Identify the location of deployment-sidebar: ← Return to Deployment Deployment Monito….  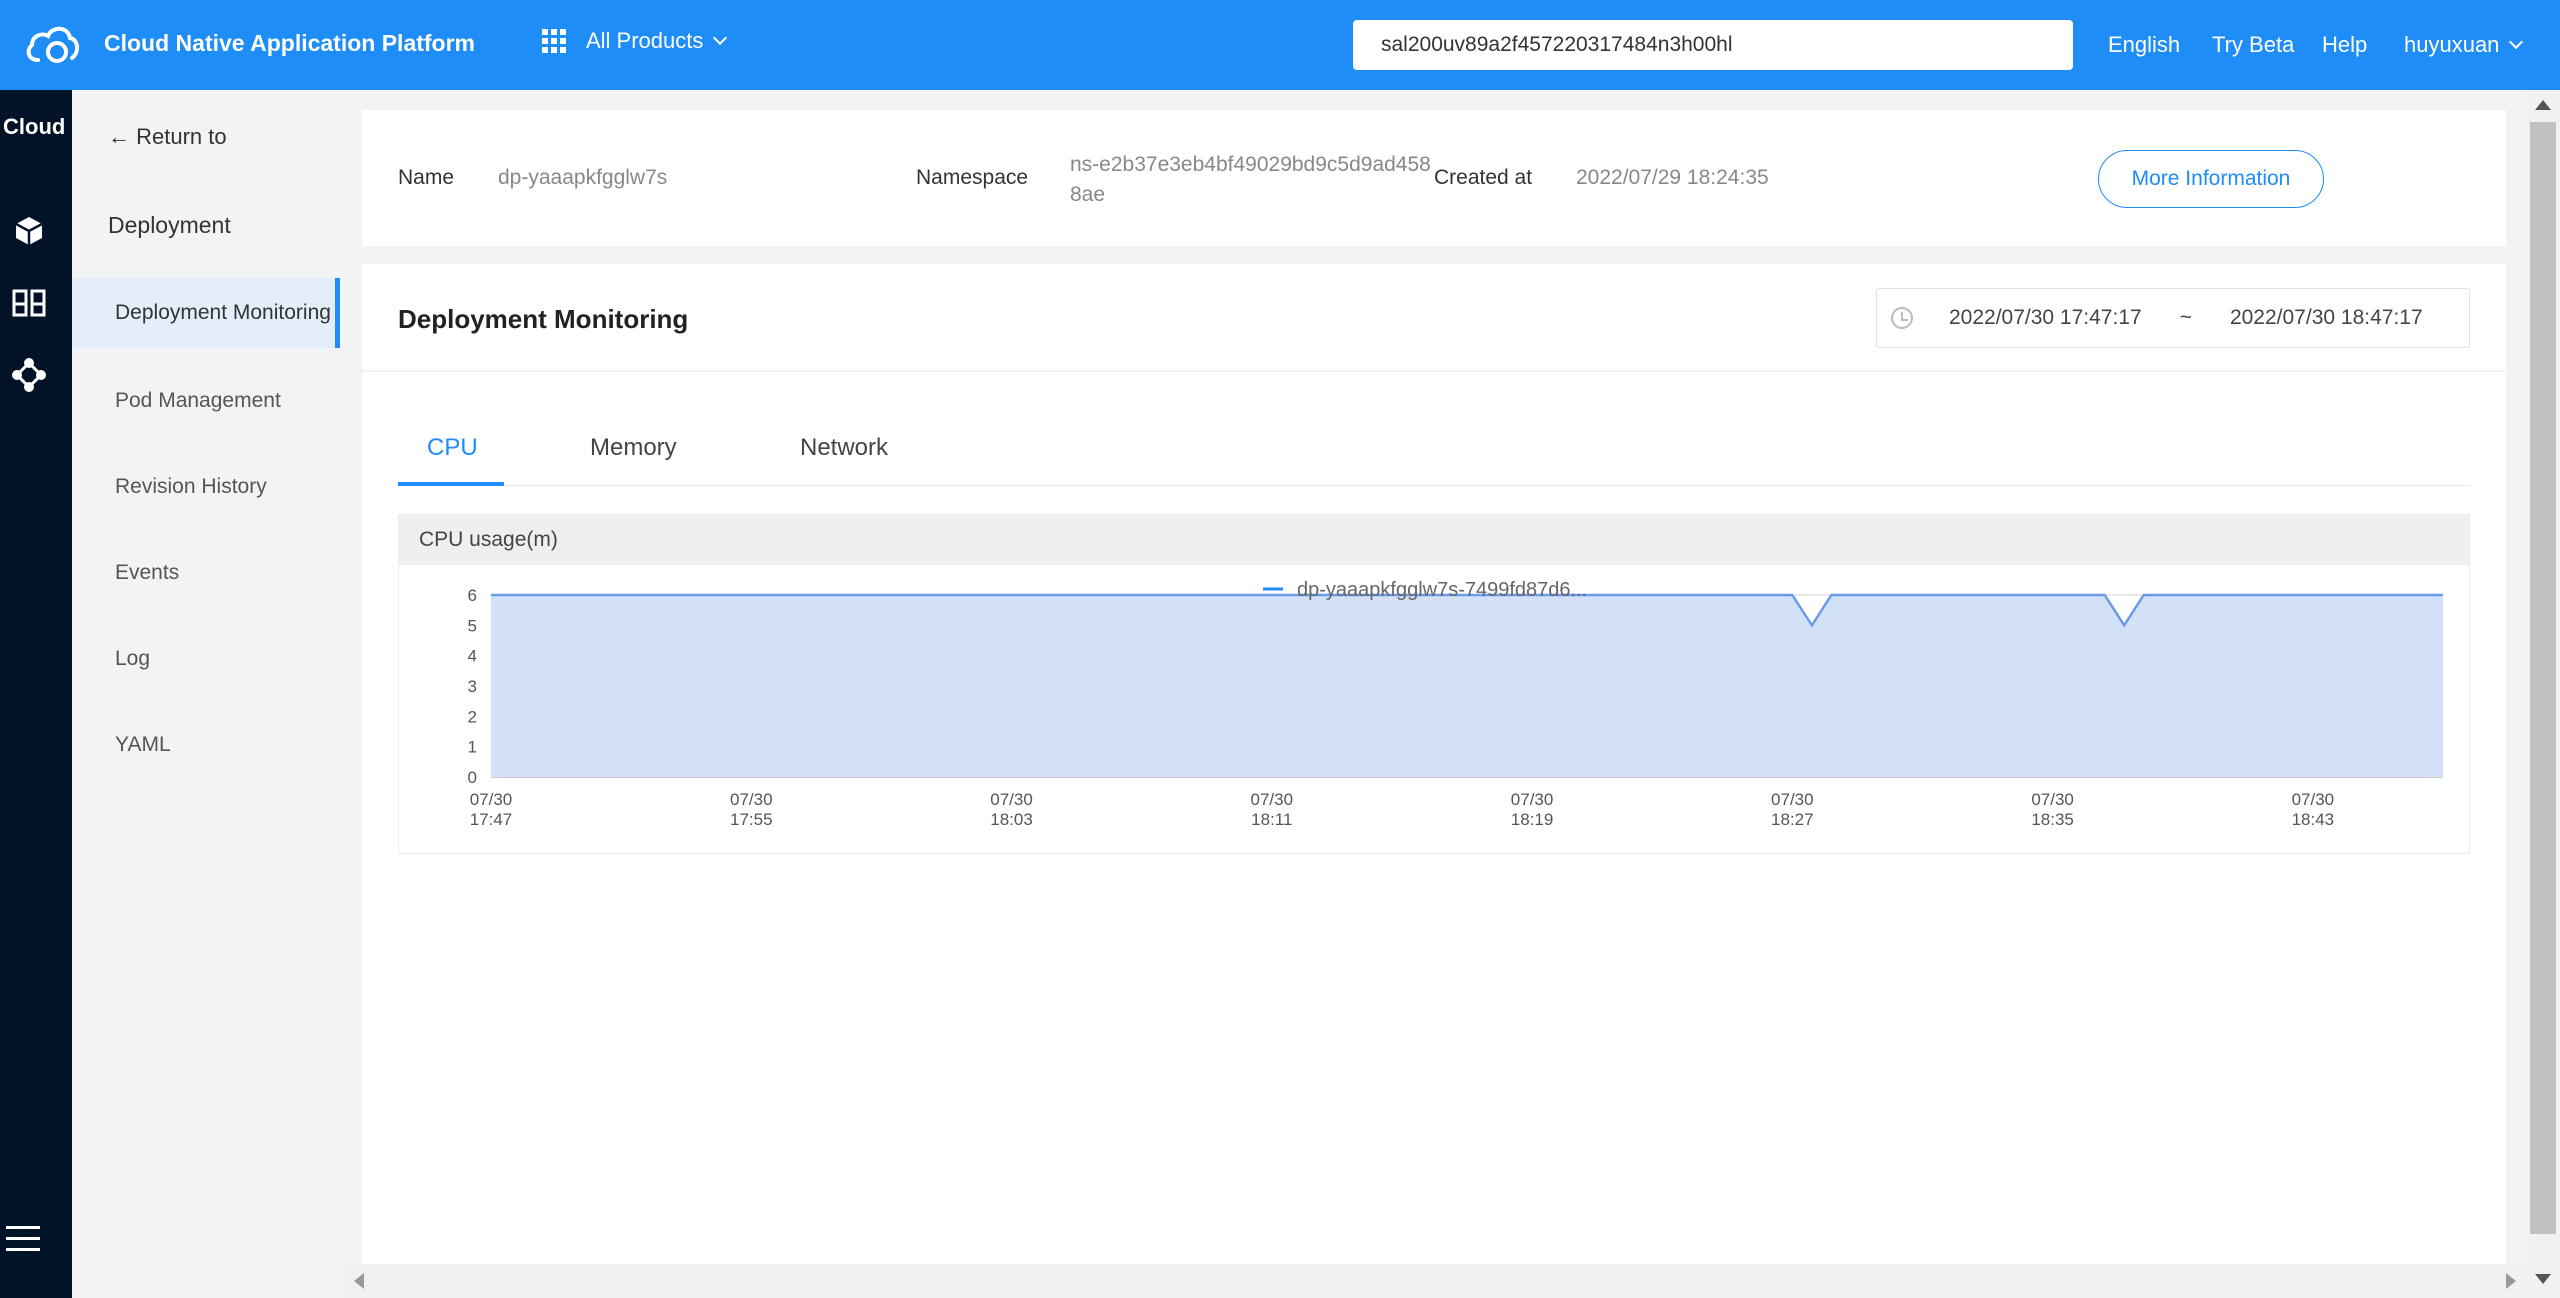
(206, 694).